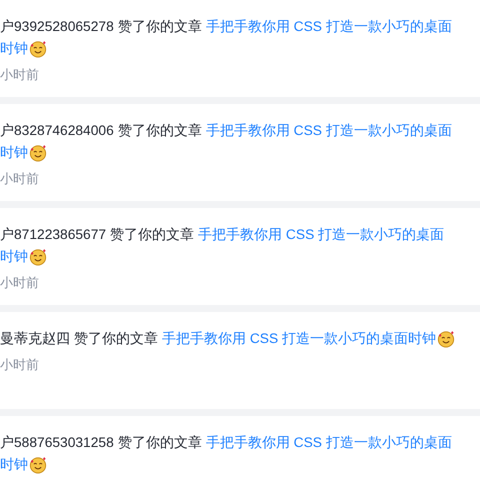  Describe the element at coordinates (57, 443) in the screenshot. I see `user-name: 户5887653031258` at that location.